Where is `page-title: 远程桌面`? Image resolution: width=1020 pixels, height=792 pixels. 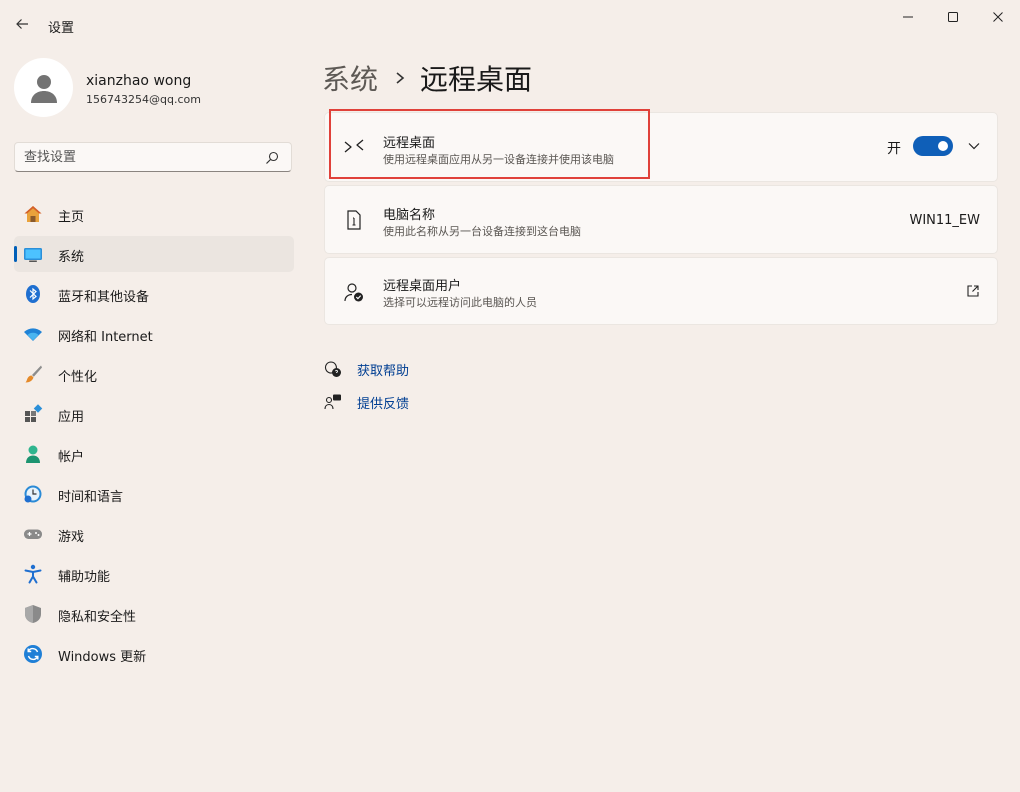
page-title: 远程桌面 is located at coordinates (476, 79).